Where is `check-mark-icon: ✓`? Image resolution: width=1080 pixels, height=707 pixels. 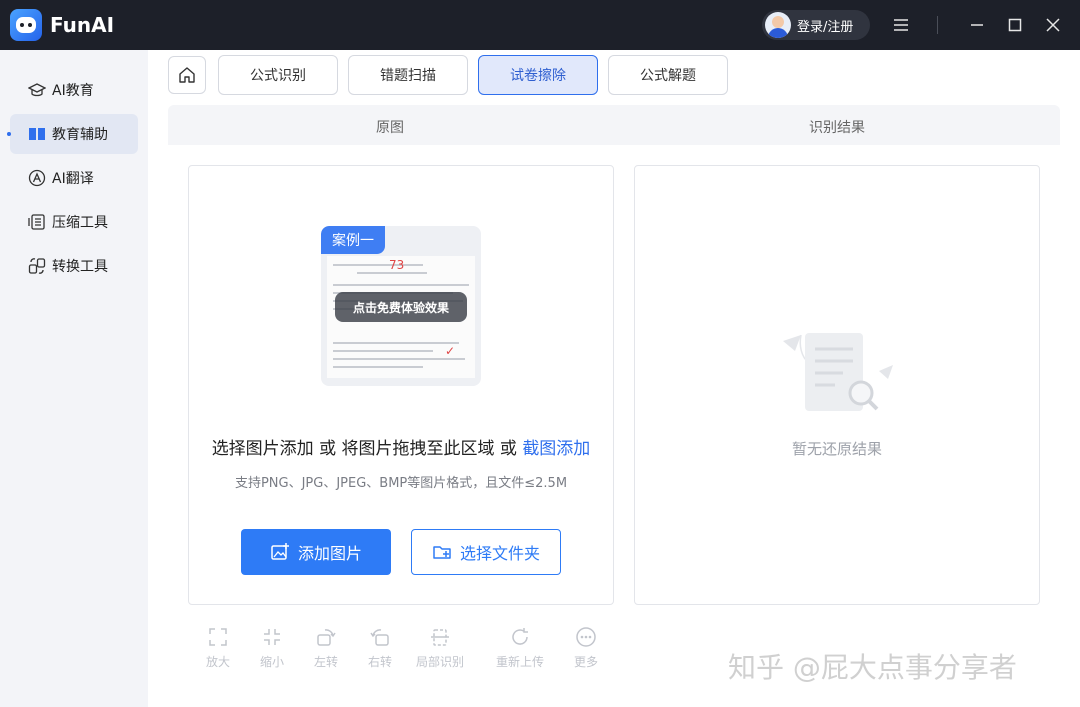
check-mark-icon: ✓ is located at coordinates (450, 351).